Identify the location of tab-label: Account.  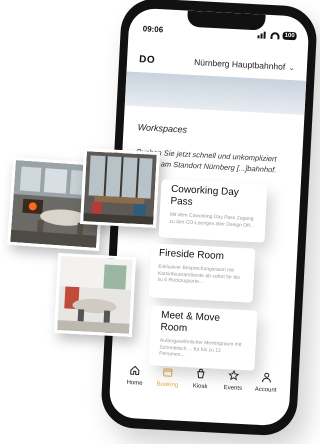
(265, 390).